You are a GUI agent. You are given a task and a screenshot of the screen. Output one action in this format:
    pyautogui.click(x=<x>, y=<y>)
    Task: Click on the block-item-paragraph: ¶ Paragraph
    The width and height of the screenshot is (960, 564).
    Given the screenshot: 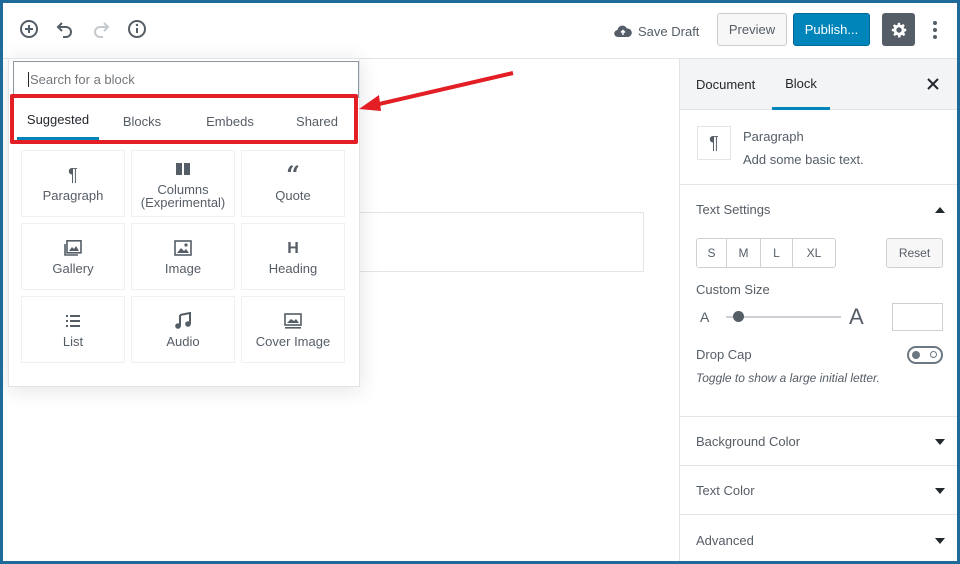 What is the action you would take?
    pyautogui.click(x=73, y=183)
    